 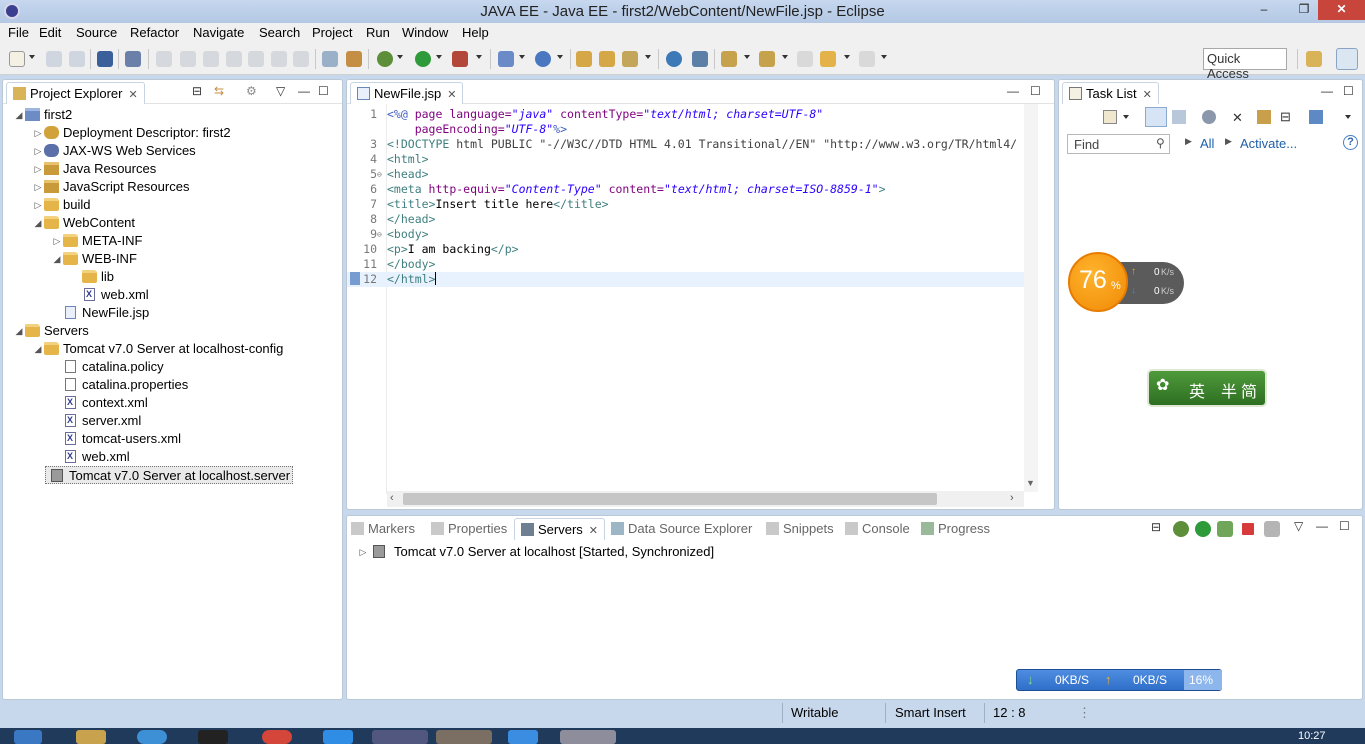 What do you see at coordinates (61, 205) in the screenshot?
I see `tree-item: ▷ build` at bounding box center [61, 205].